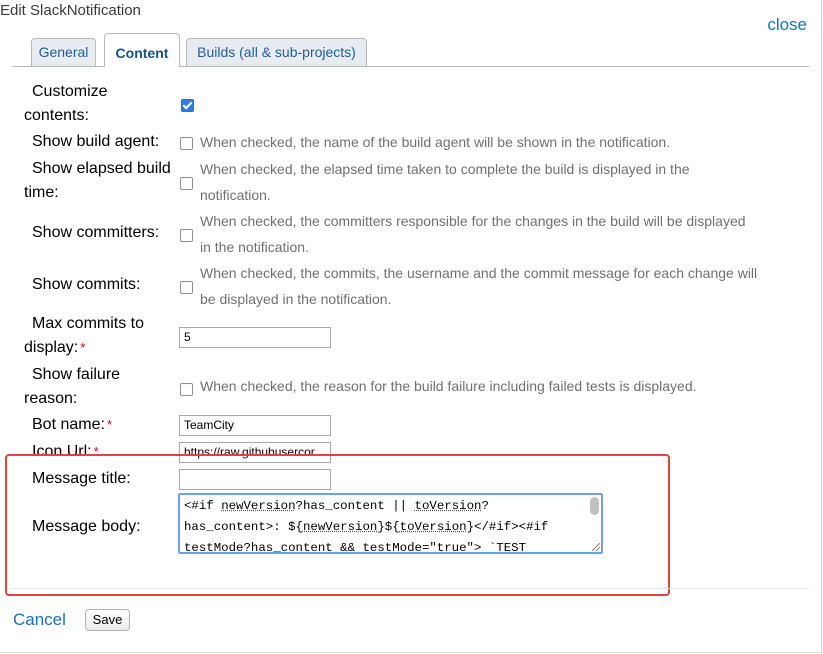  Describe the element at coordinates (186, 143) in the screenshot. I see `show-build-agent-checkbox` at that location.